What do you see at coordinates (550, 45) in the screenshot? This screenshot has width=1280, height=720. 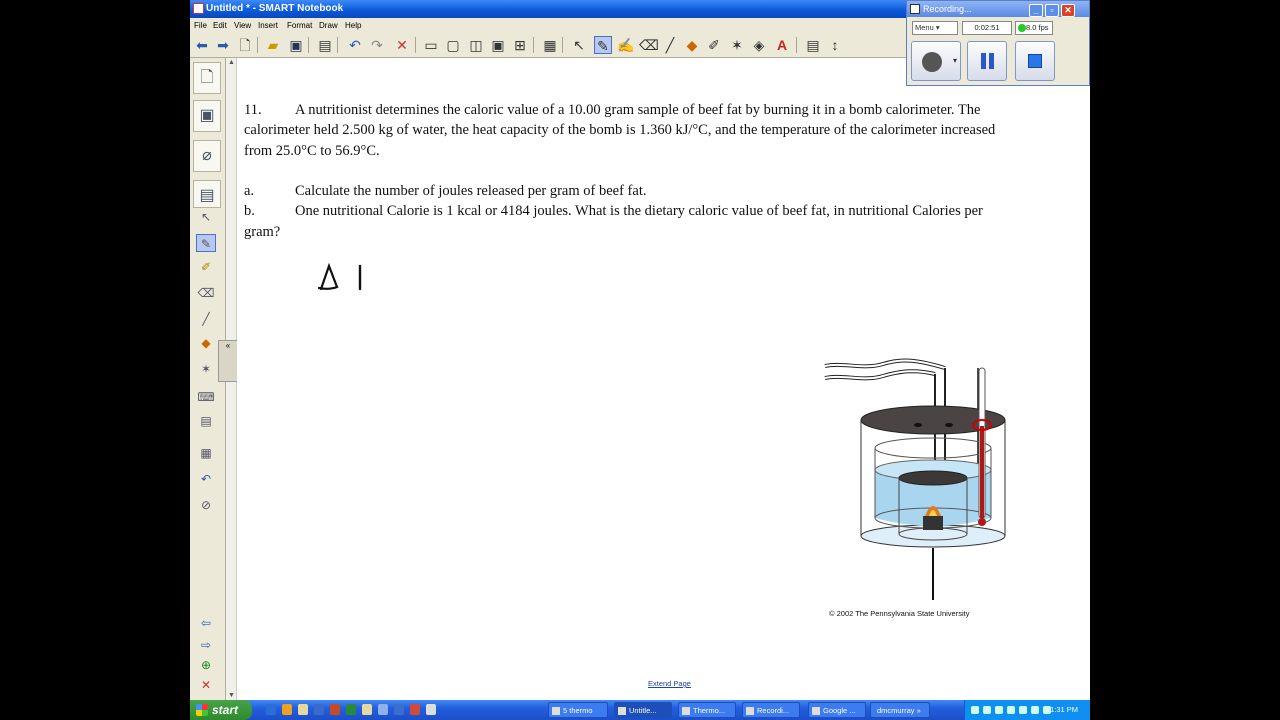 I see `table-icon: ▦` at bounding box center [550, 45].